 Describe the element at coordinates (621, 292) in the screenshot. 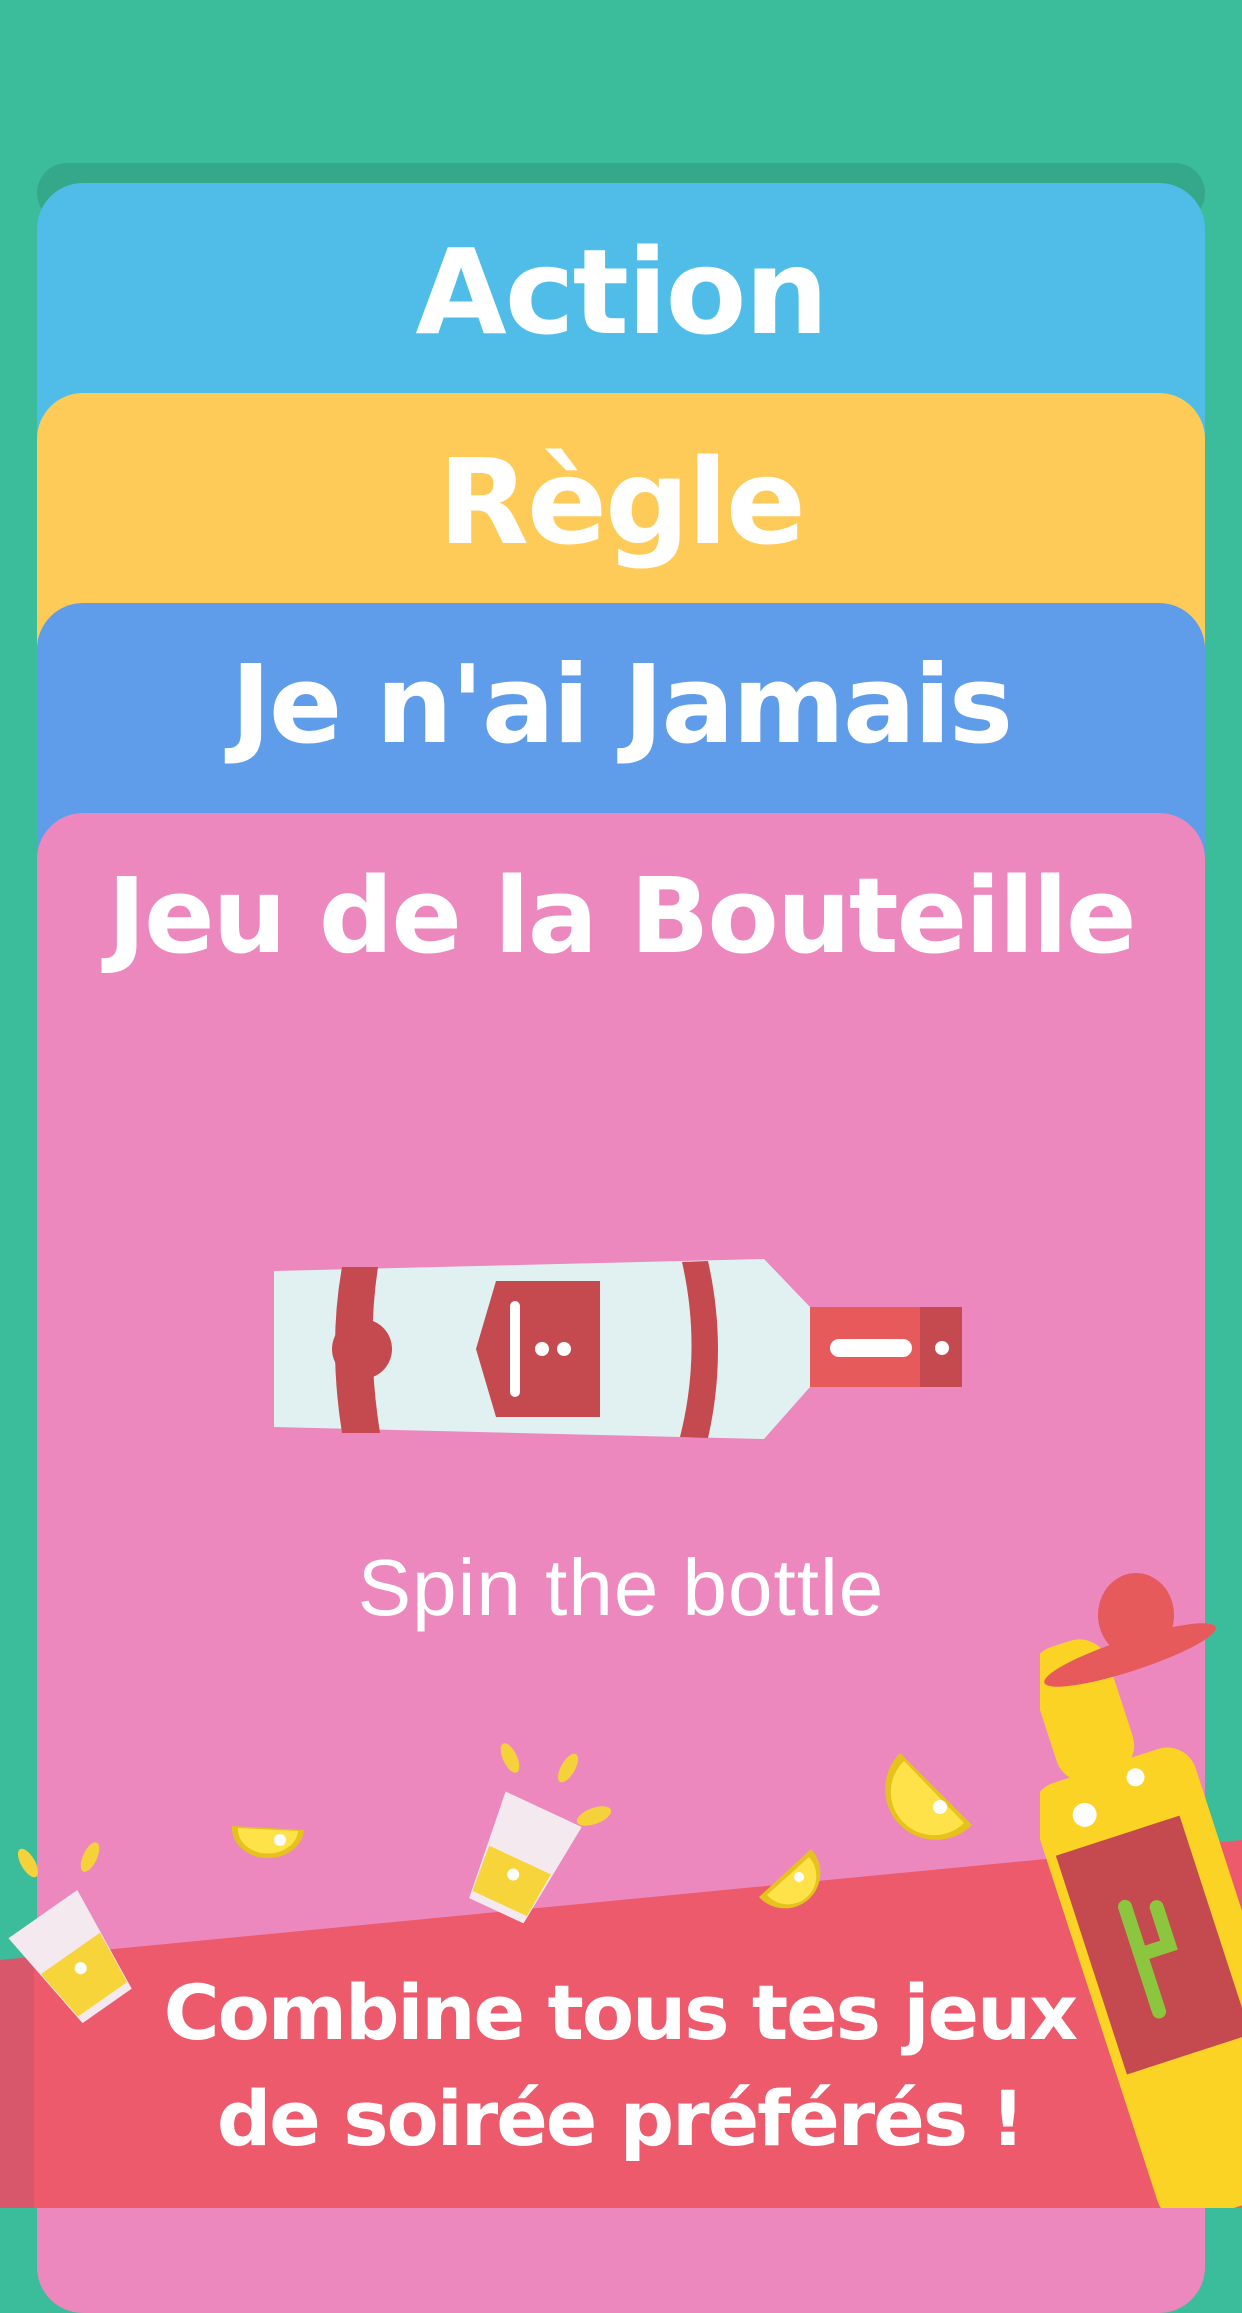

I see `card-action-title: Action` at that location.